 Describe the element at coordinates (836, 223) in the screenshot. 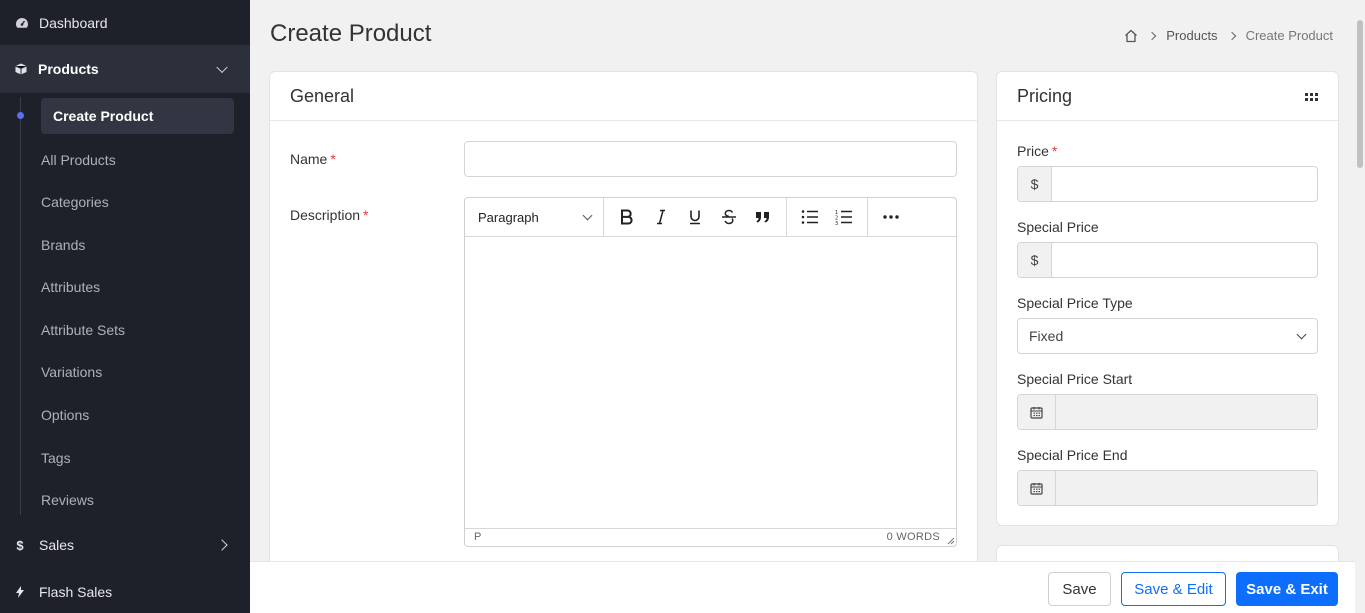

I see `svg-text: 3` at that location.